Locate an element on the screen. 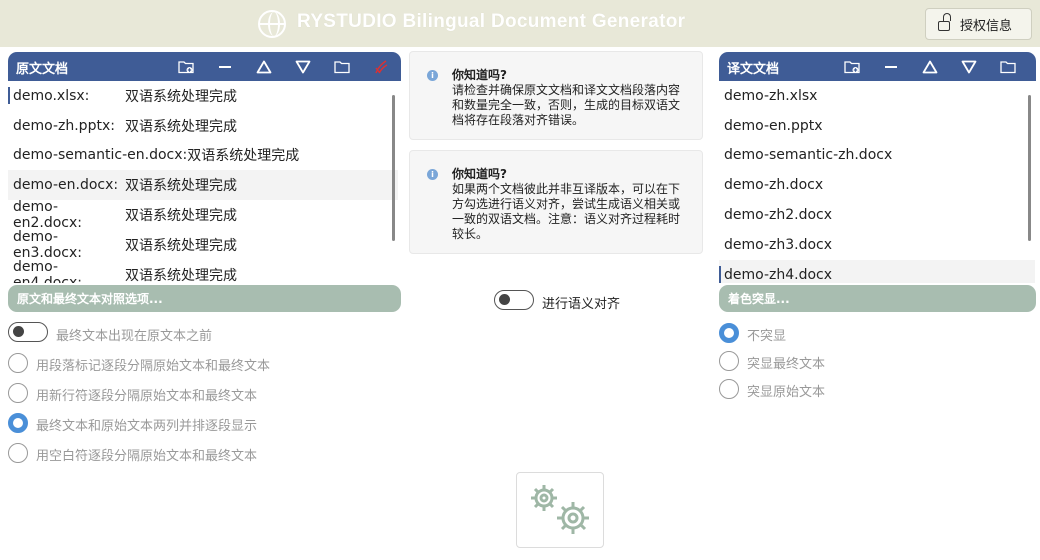  list-item: demo-semantic-en.docx: 双语系统处理完成 is located at coordinates (203, 156).